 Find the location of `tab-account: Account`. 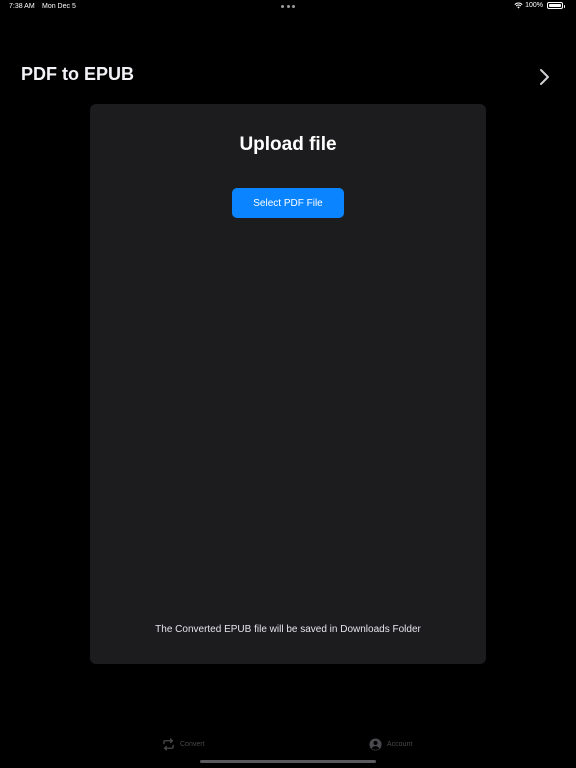

tab-account: Account is located at coordinates (390, 744).